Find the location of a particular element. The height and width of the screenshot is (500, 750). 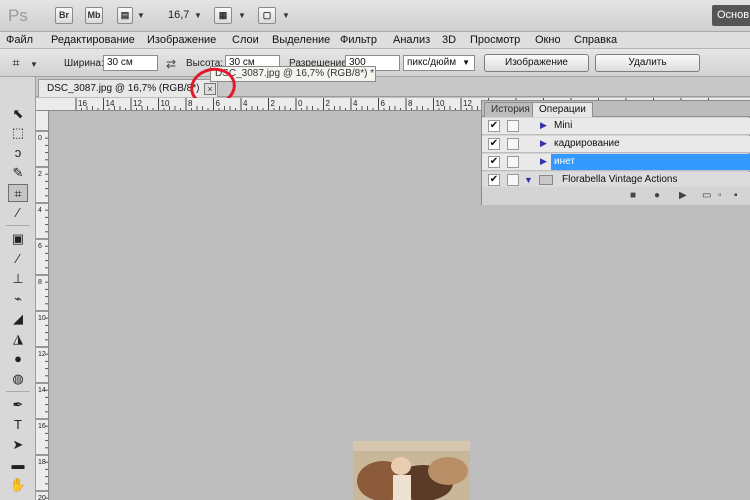

action-name: кадрирование is located at coordinates (587, 143).